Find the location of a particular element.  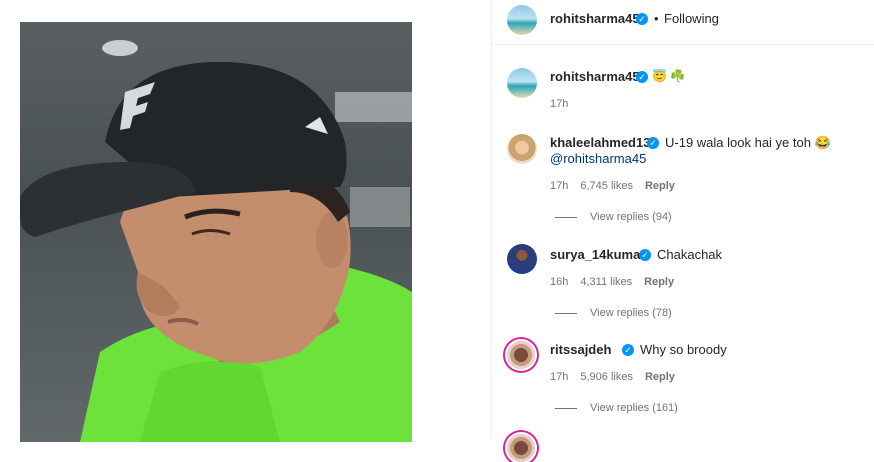

shamrock-emoji: ☘️ is located at coordinates (677, 76).